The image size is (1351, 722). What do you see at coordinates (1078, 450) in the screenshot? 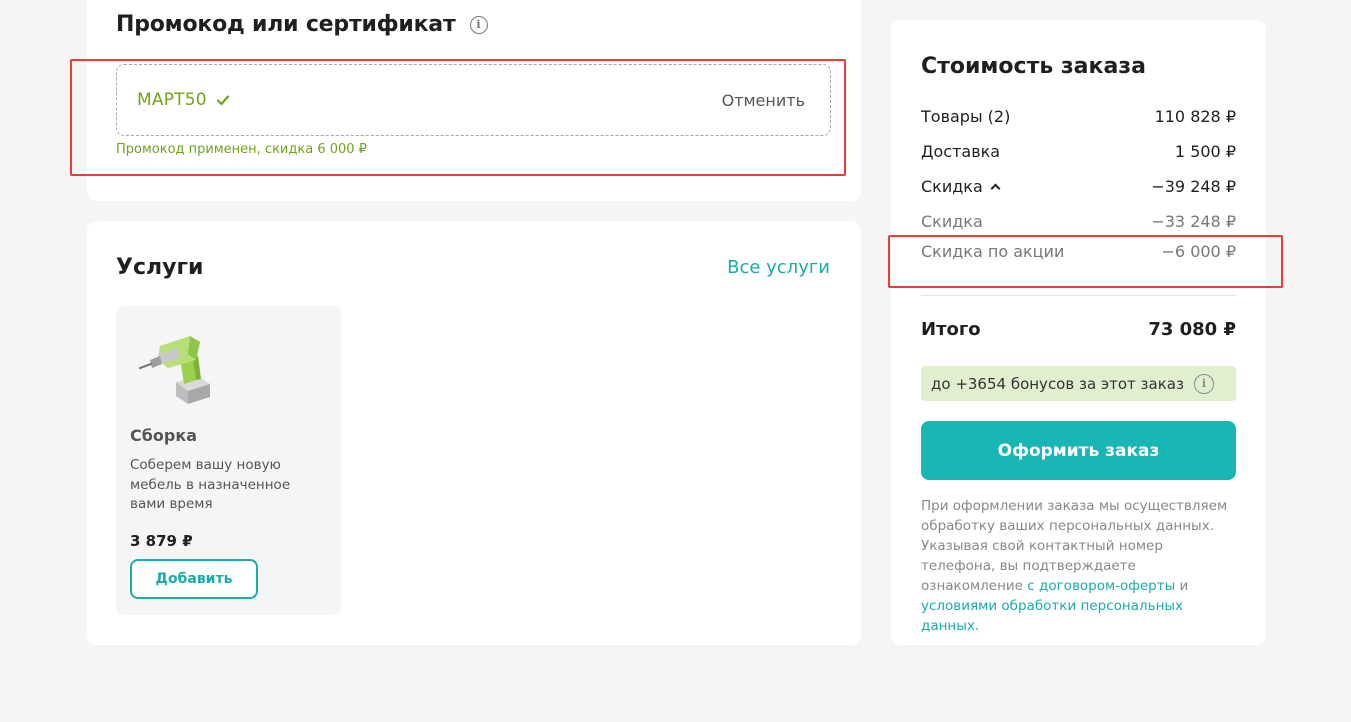
I see `checkout-button: Оформить заказ` at bounding box center [1078, 450].